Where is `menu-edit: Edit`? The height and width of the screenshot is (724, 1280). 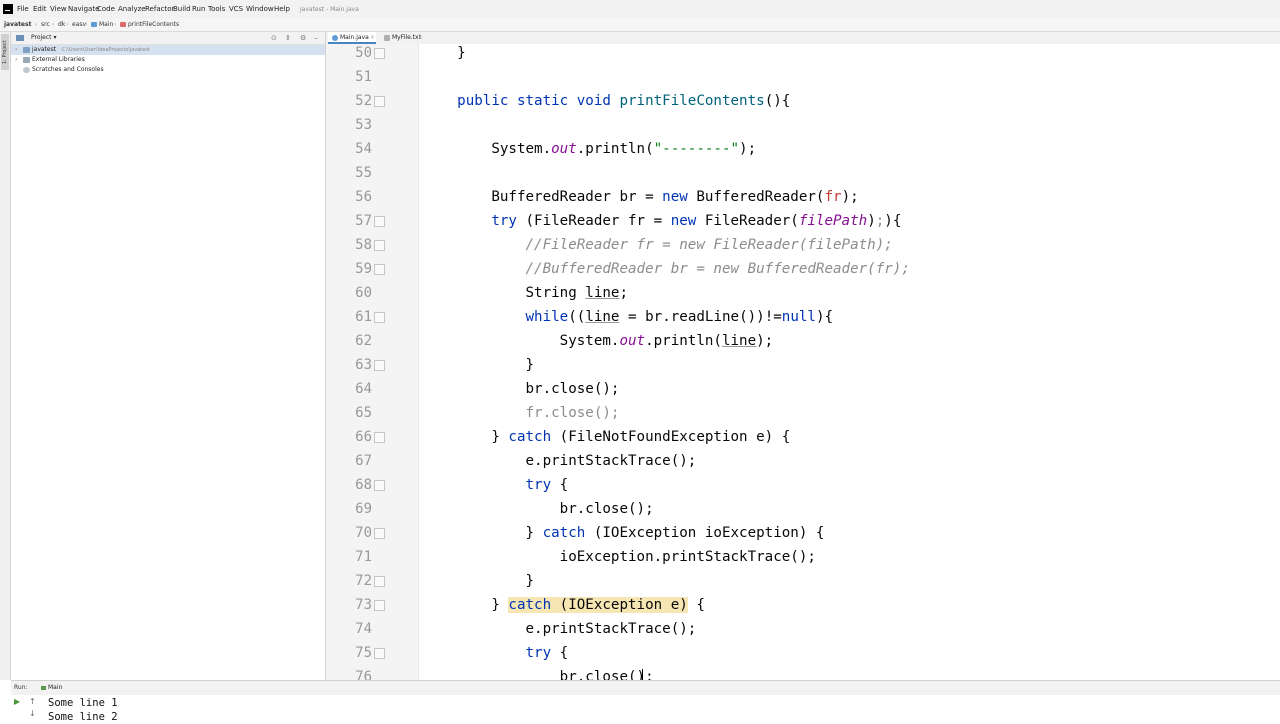
menu-edit: Edit is located at coordinates (40, 9).